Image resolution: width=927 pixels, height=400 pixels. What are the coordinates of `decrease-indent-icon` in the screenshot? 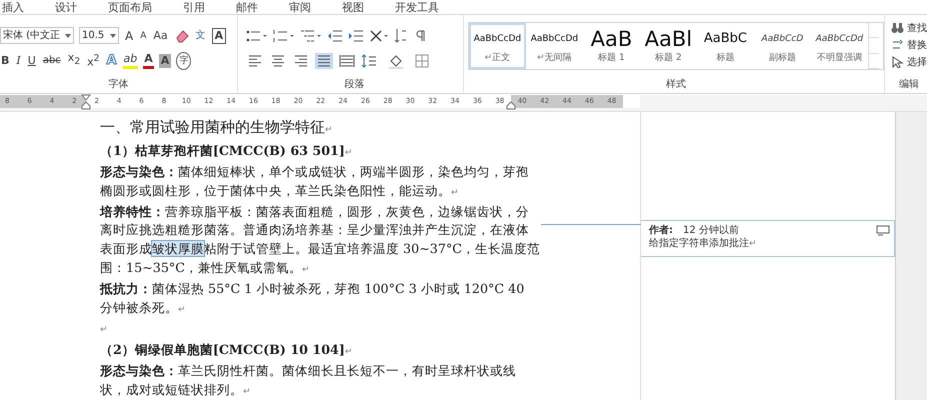 It's located at (334, 35).